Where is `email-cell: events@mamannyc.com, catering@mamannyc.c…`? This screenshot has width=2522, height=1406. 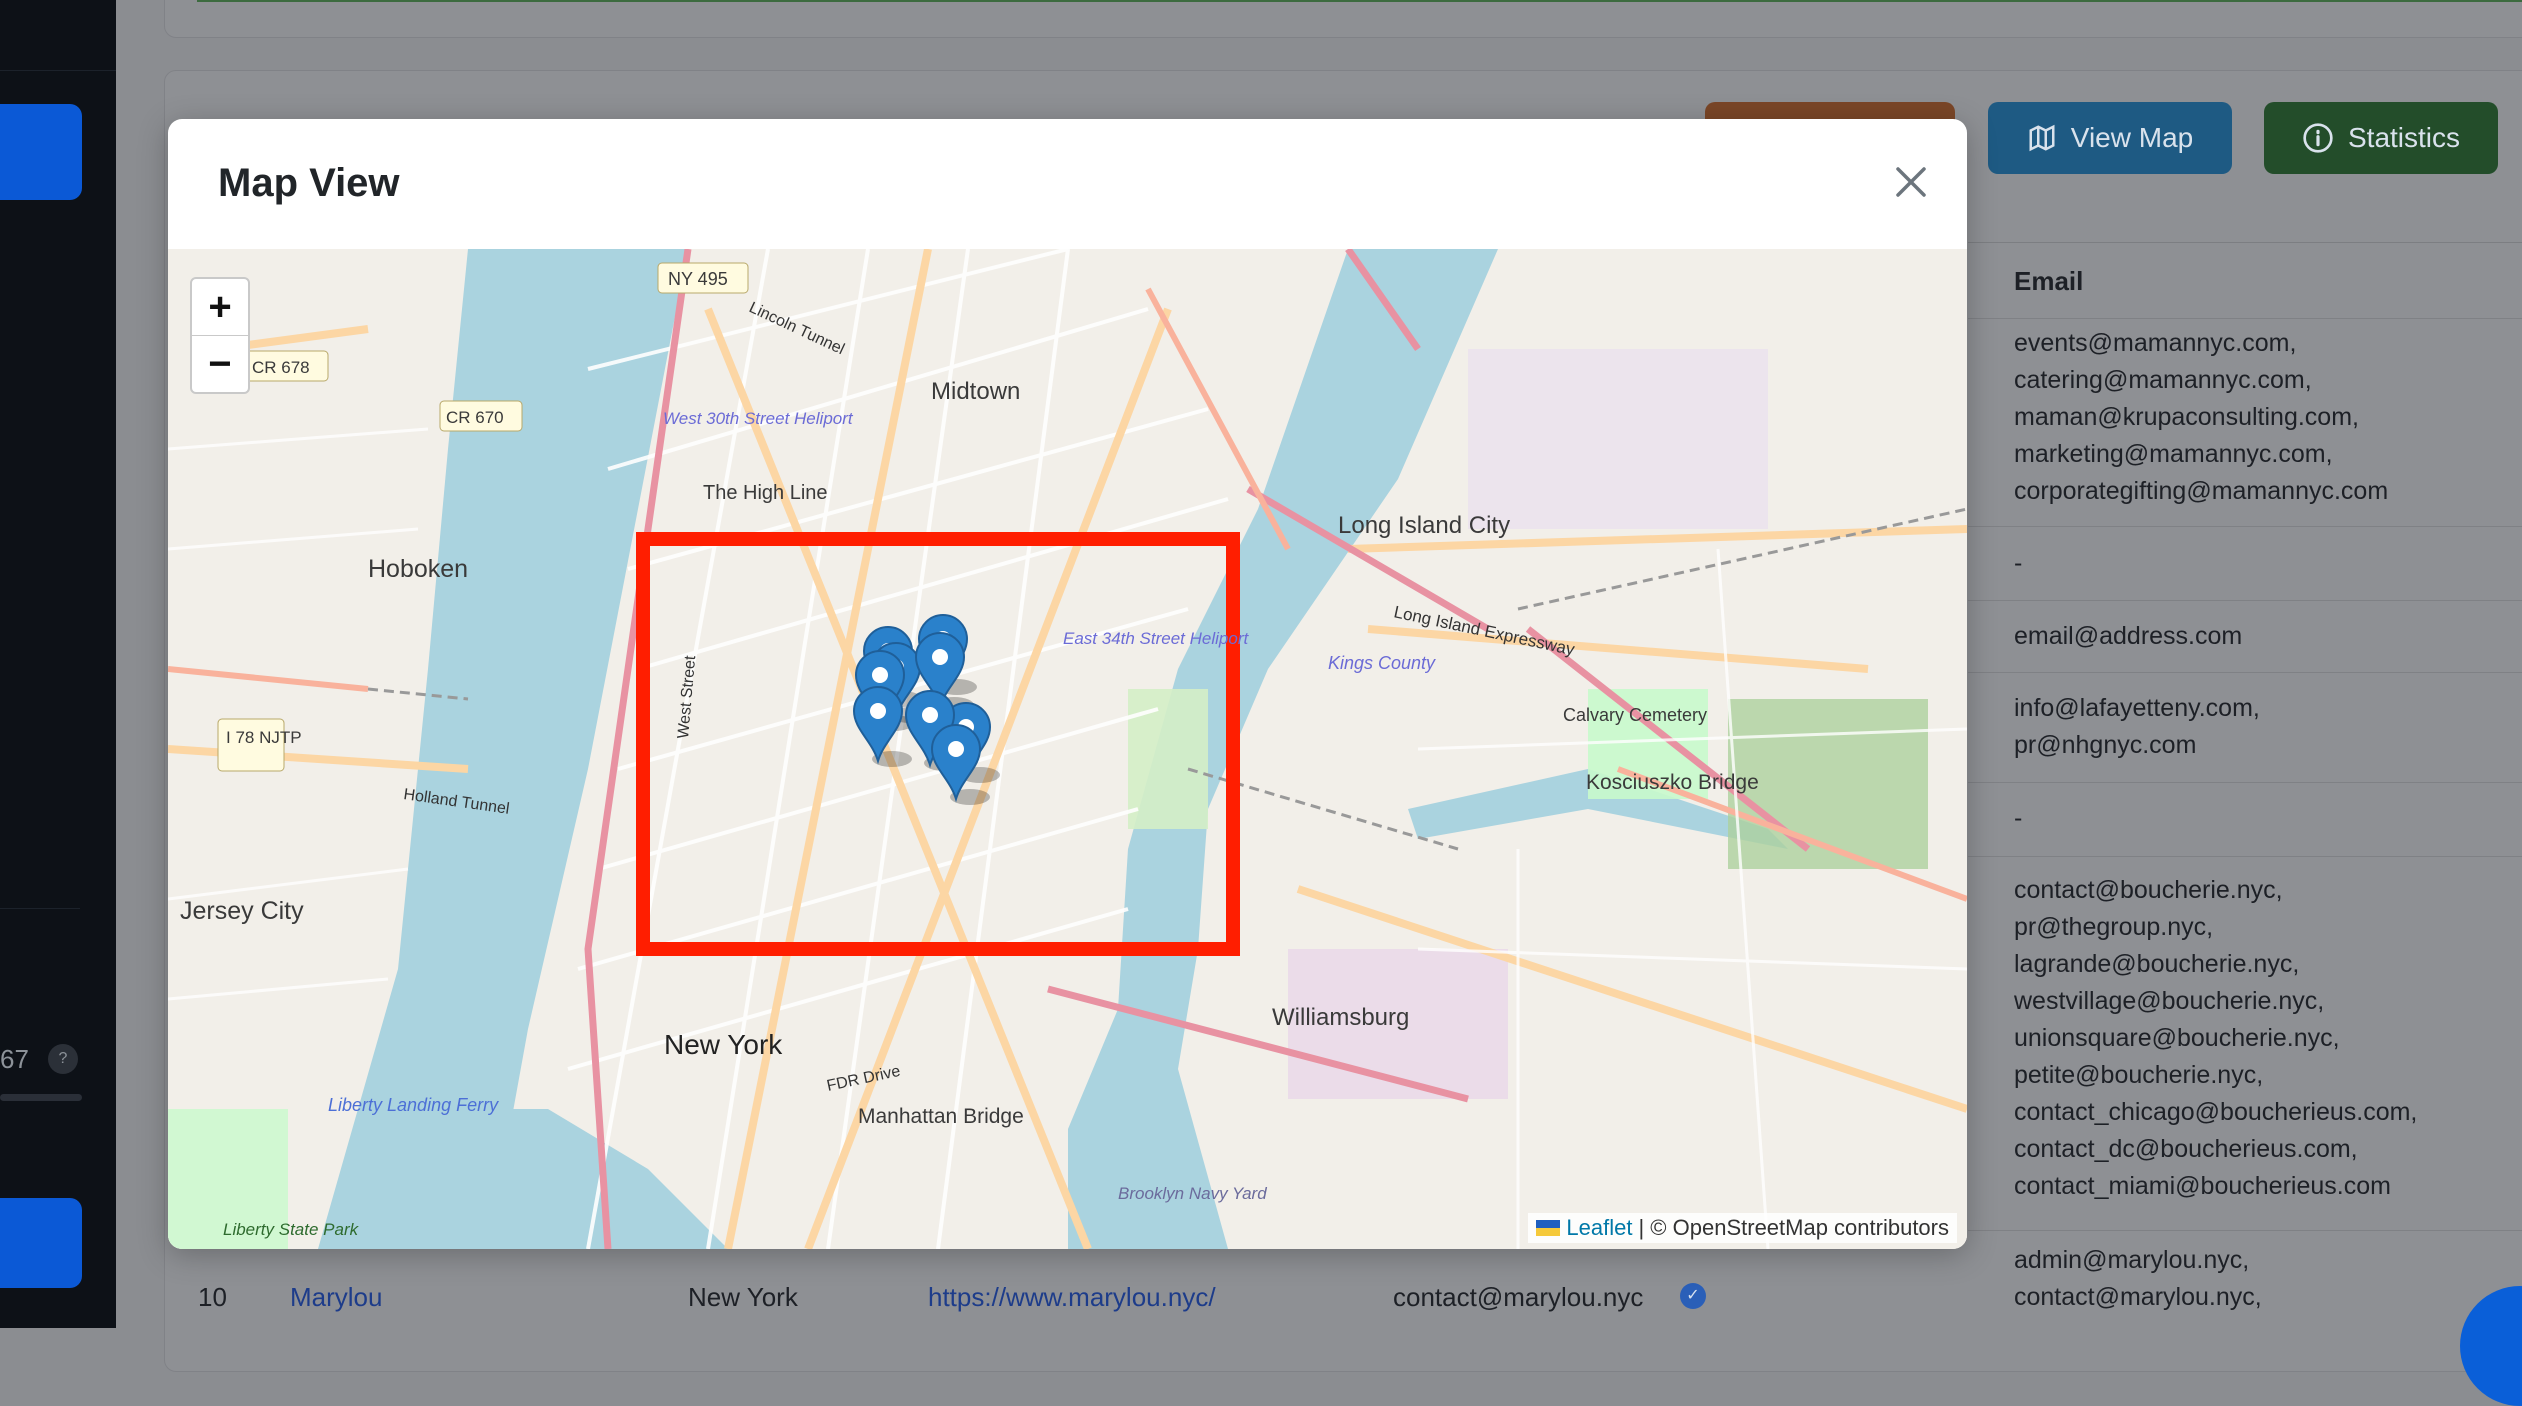
email-cell: events@mamannyc.com, catering@mamannyc.c… is located at coordinates (2201, 417).